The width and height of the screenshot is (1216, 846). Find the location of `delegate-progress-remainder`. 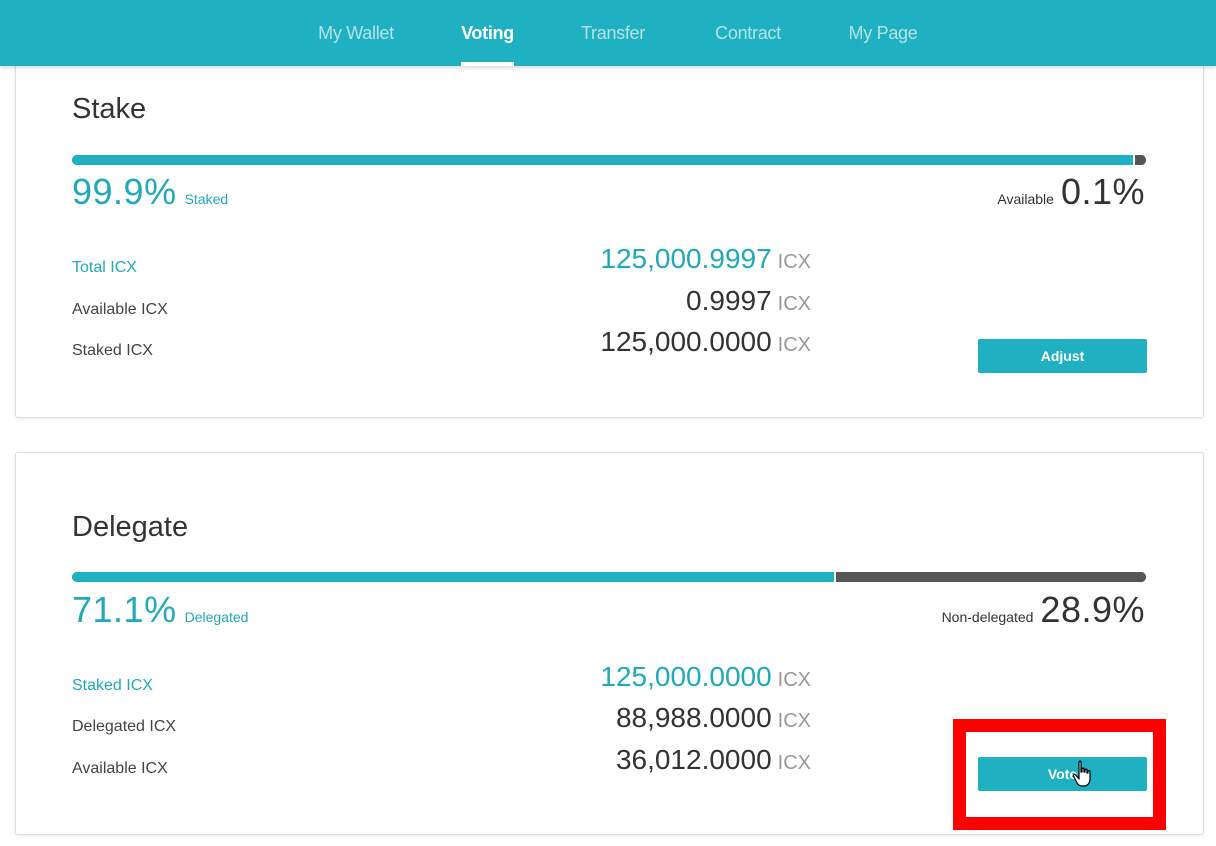

delegate-progress-remainder is located at coordinates (991, 577).